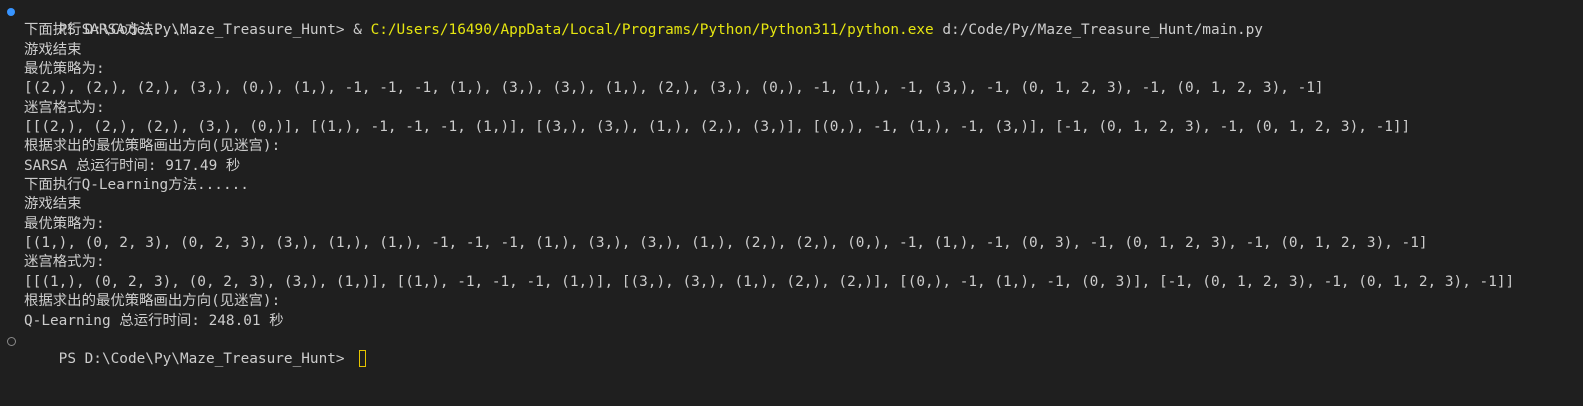  I want to click on command-success-icon, so click(11, 12).